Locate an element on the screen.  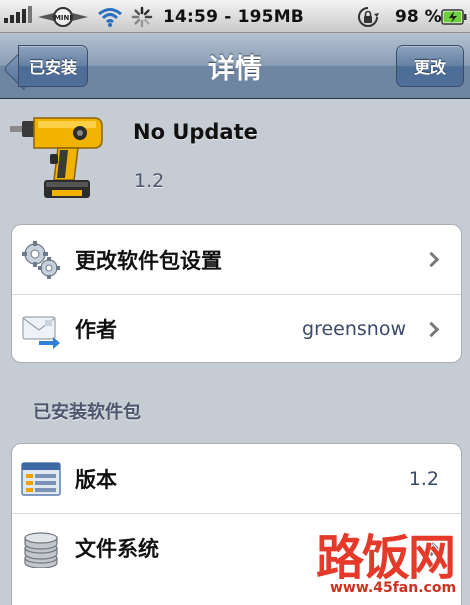
section-header-installed-packages: 已安装软件包 is located at coordinates (87, 412).